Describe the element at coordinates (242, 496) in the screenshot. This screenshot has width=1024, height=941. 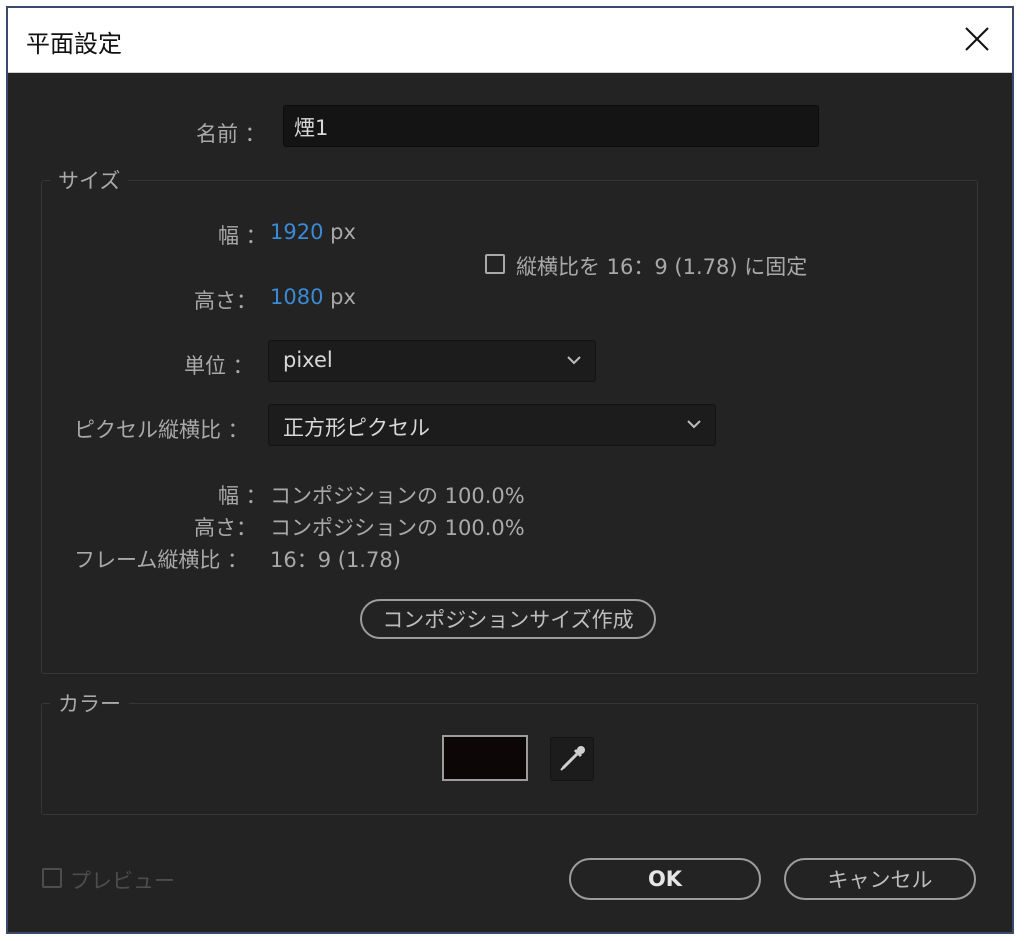
I see `info-width-label: 幅 ：` at that location.